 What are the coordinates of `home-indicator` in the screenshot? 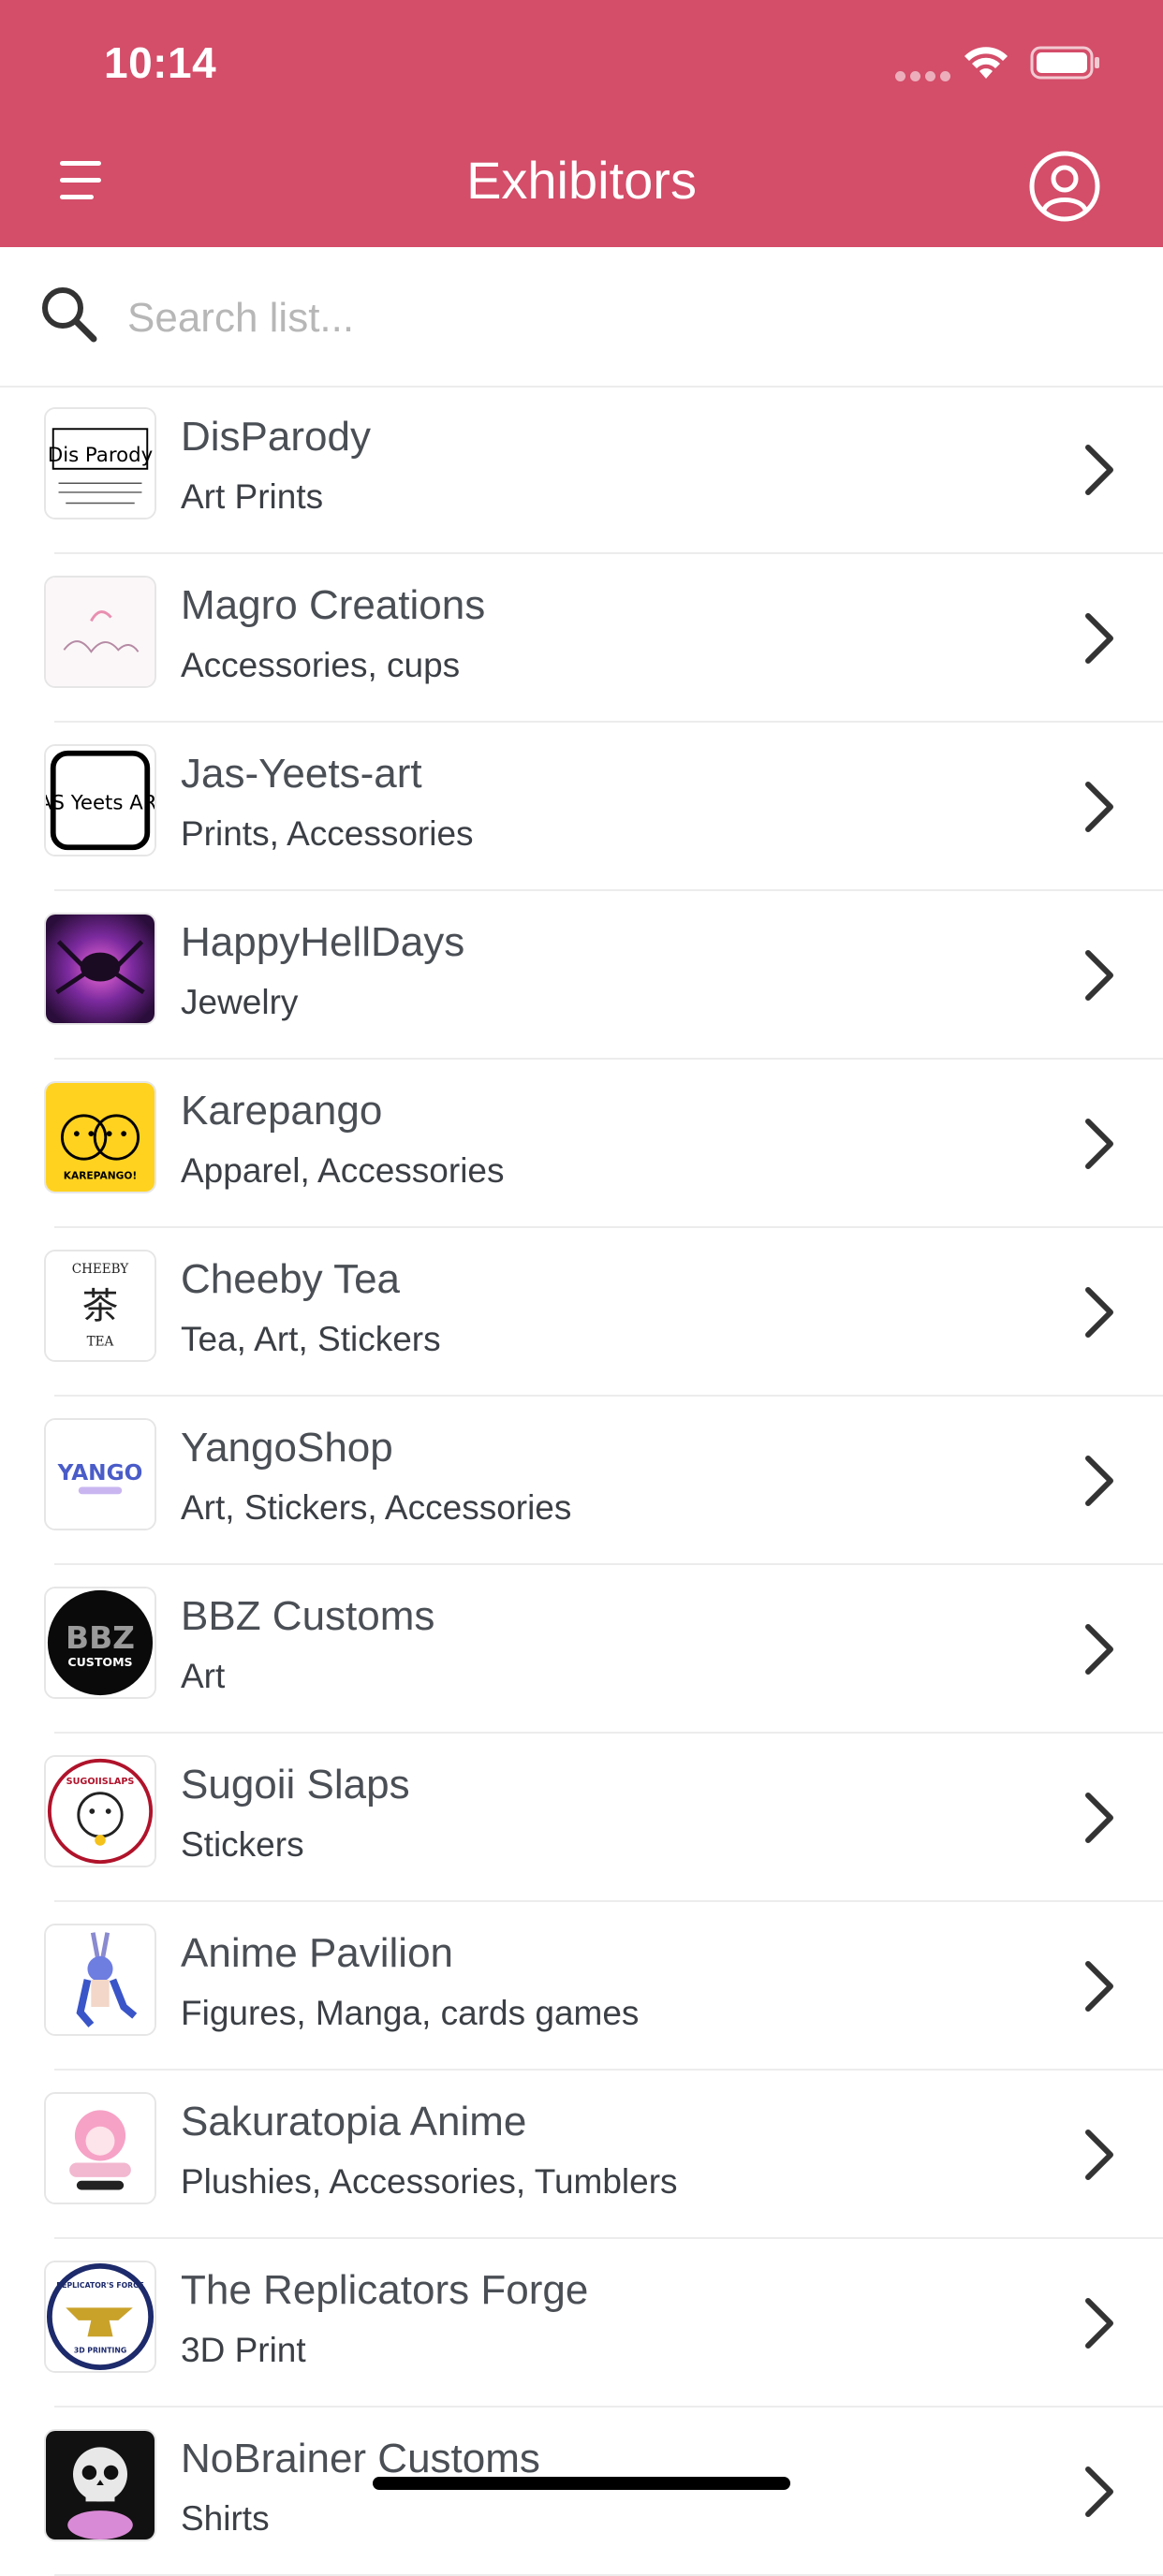 It's located at (581, 2483).